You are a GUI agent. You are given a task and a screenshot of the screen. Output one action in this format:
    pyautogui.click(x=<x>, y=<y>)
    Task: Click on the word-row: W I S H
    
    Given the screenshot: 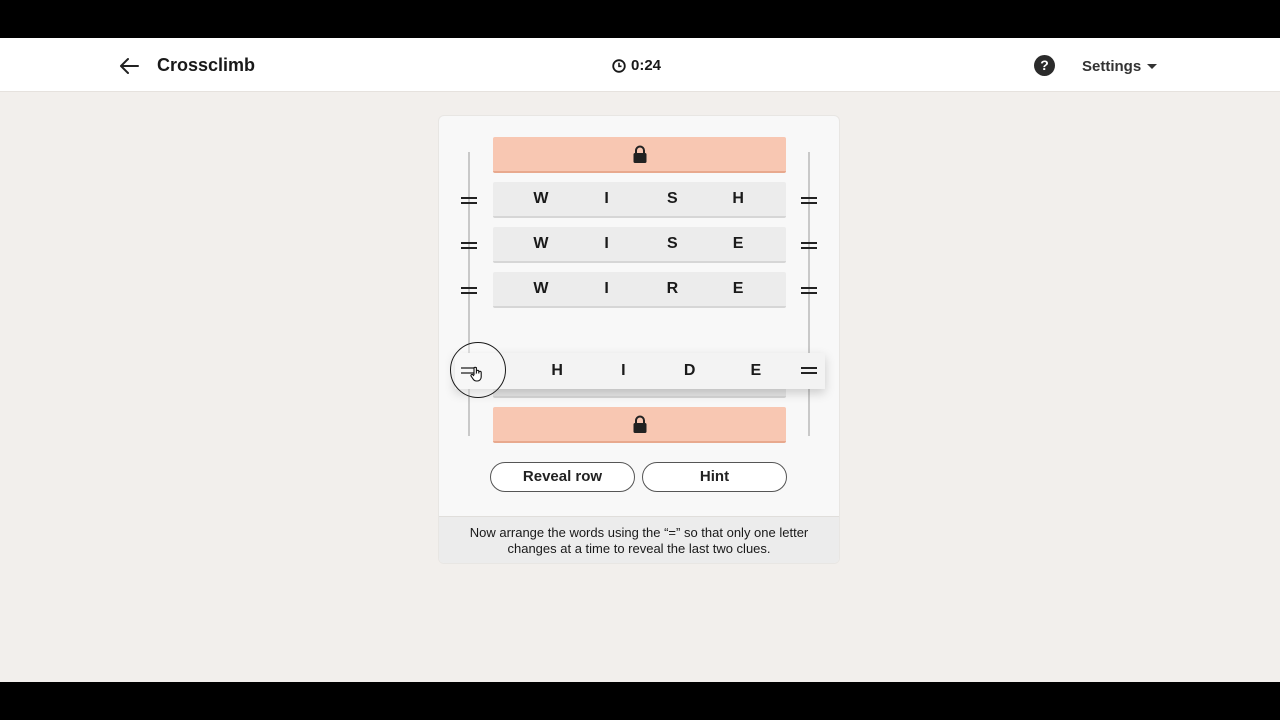 What is the action you would take?
    pyautogui.click(x=639, y=200)
    